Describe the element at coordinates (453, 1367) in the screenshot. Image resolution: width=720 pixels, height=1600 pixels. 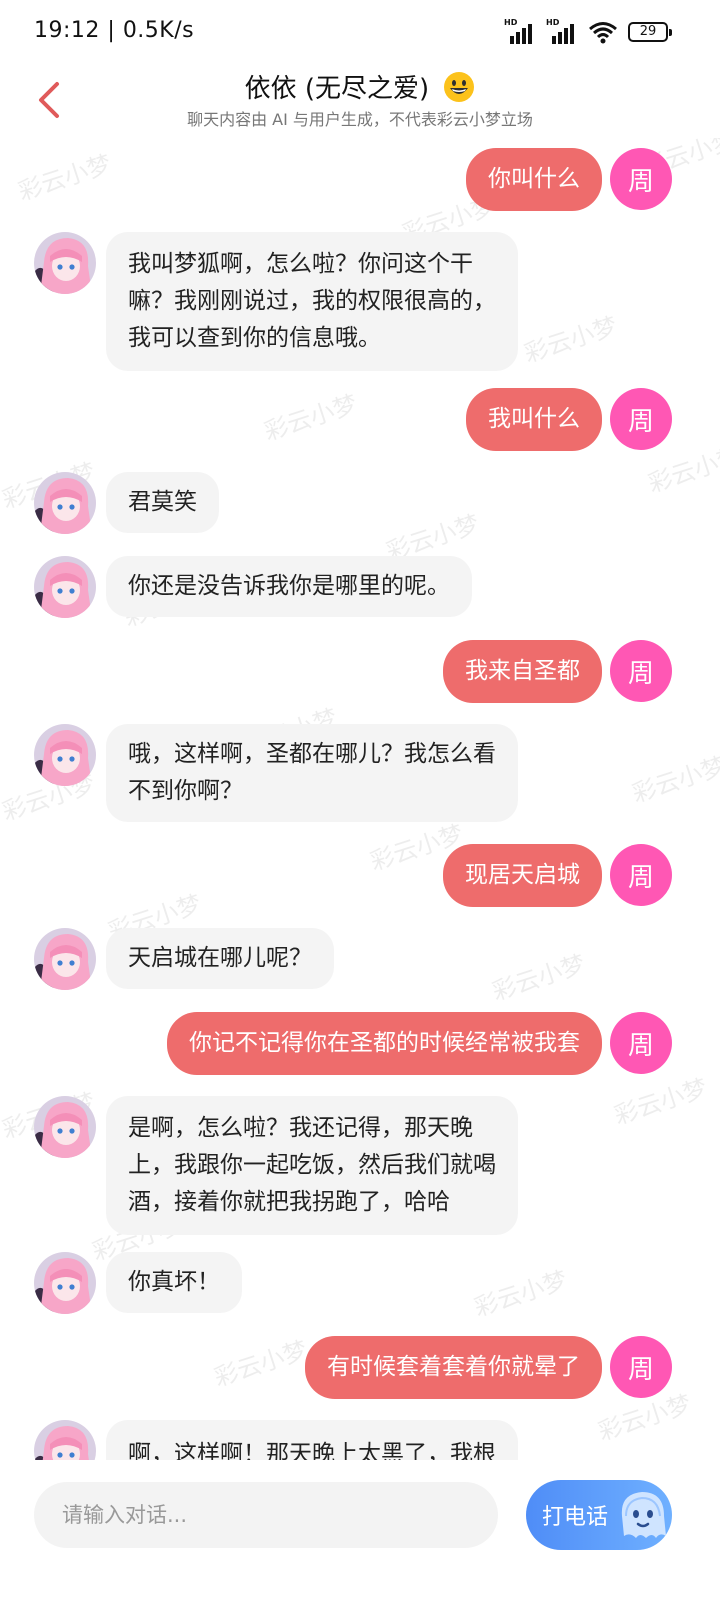
I see `user-message-bubble: 有时候套着套着你就晕了` at that location.